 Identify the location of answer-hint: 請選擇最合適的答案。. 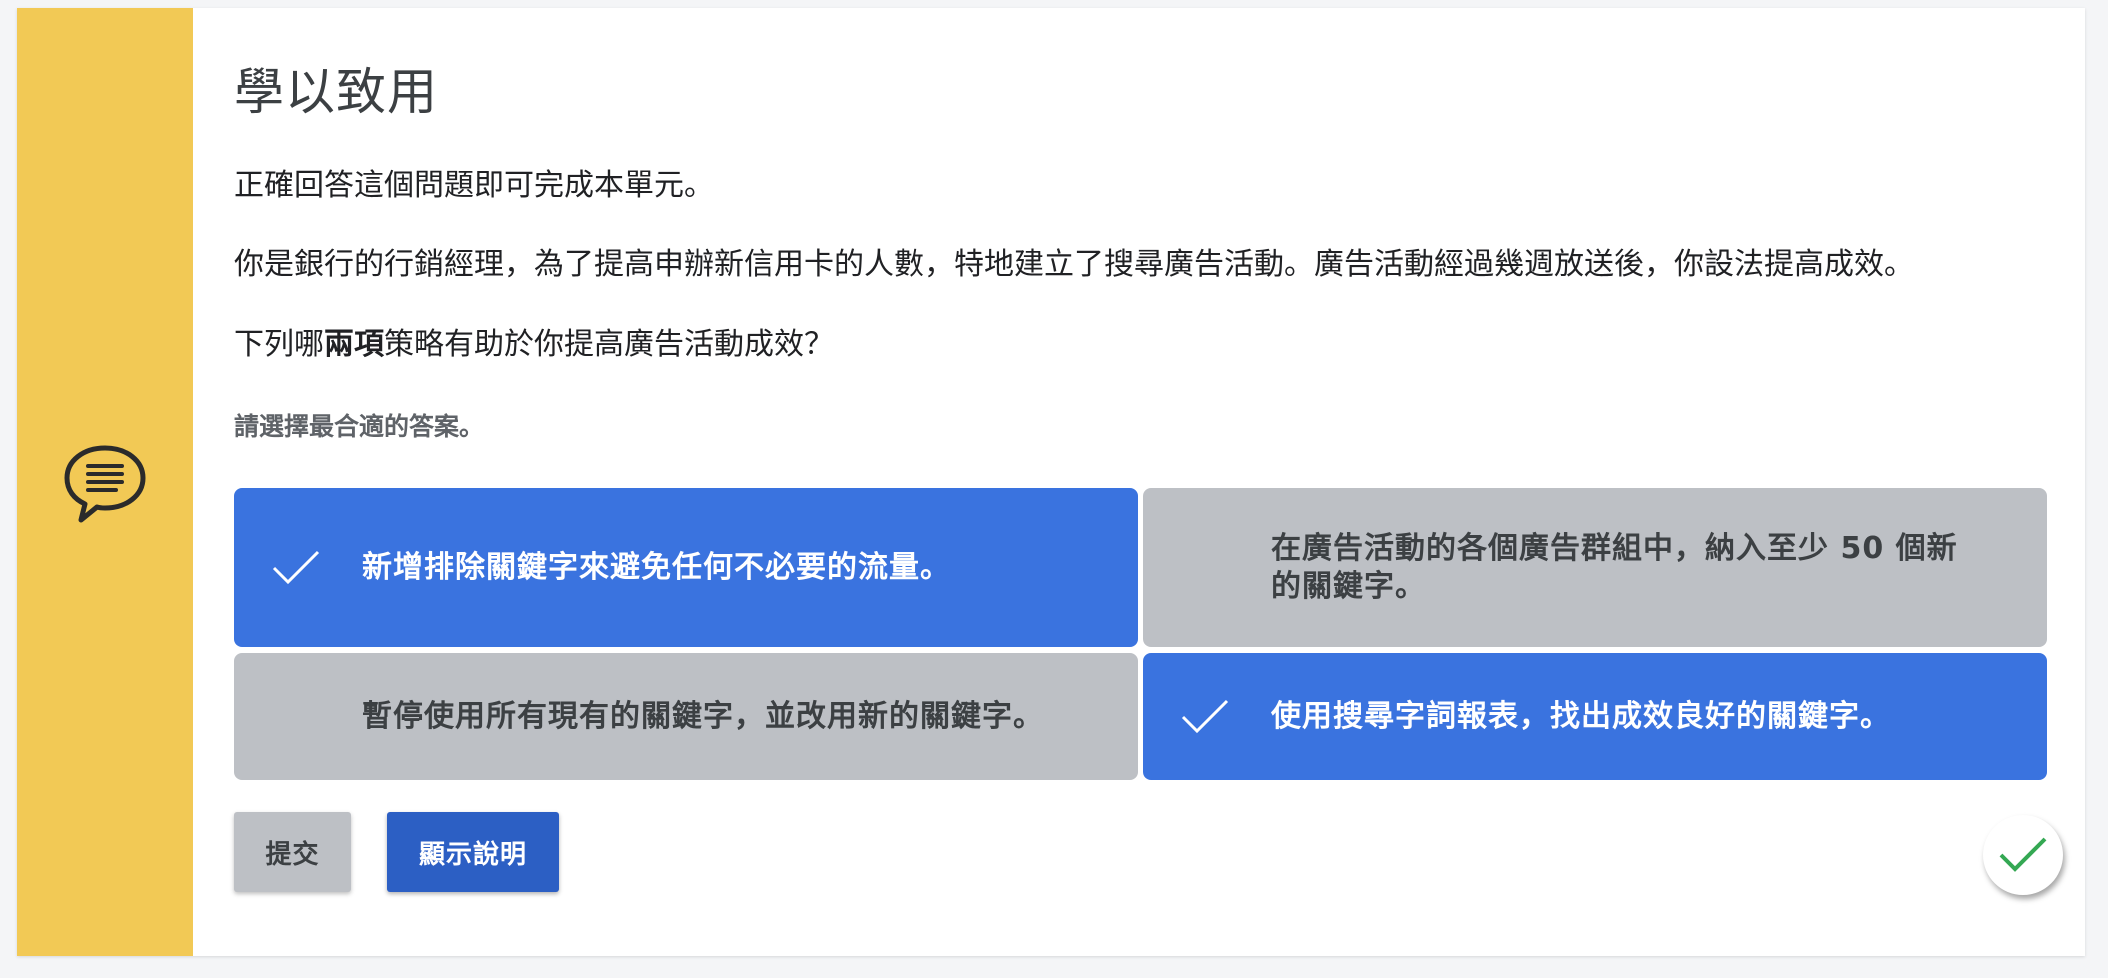
(359, 426).